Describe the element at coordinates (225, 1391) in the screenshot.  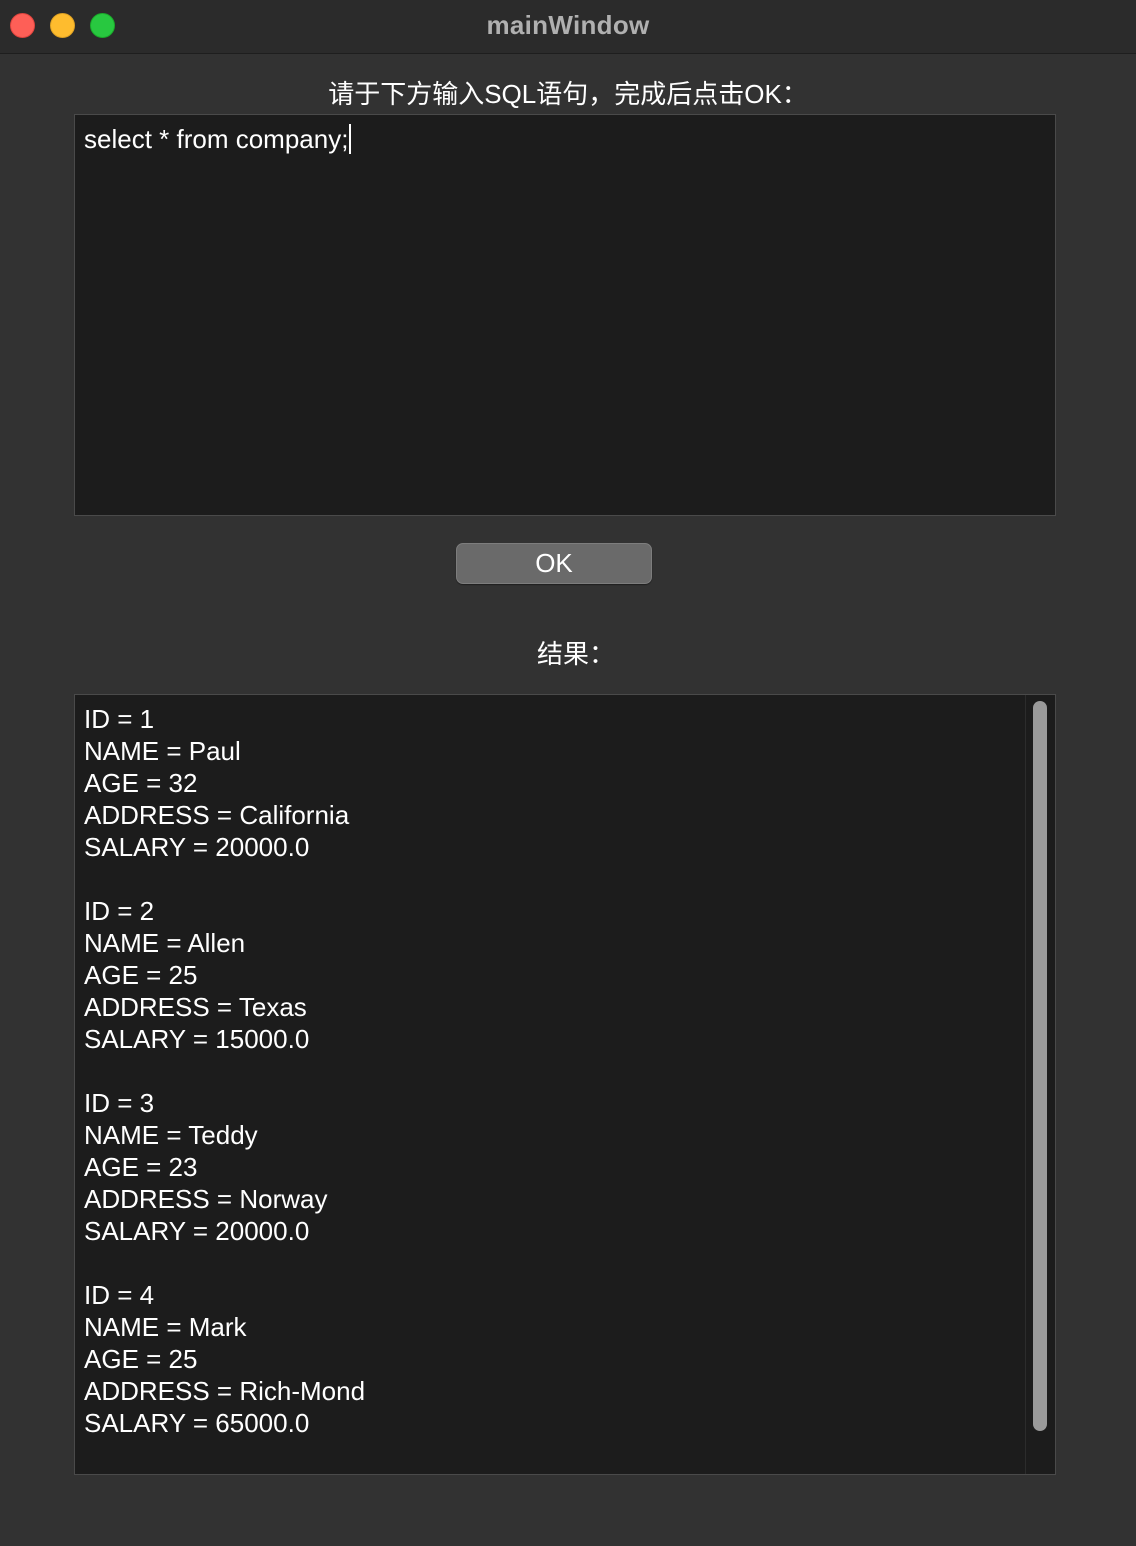
I see `record-address: ADDRESS = Rich-Mond` at that location.